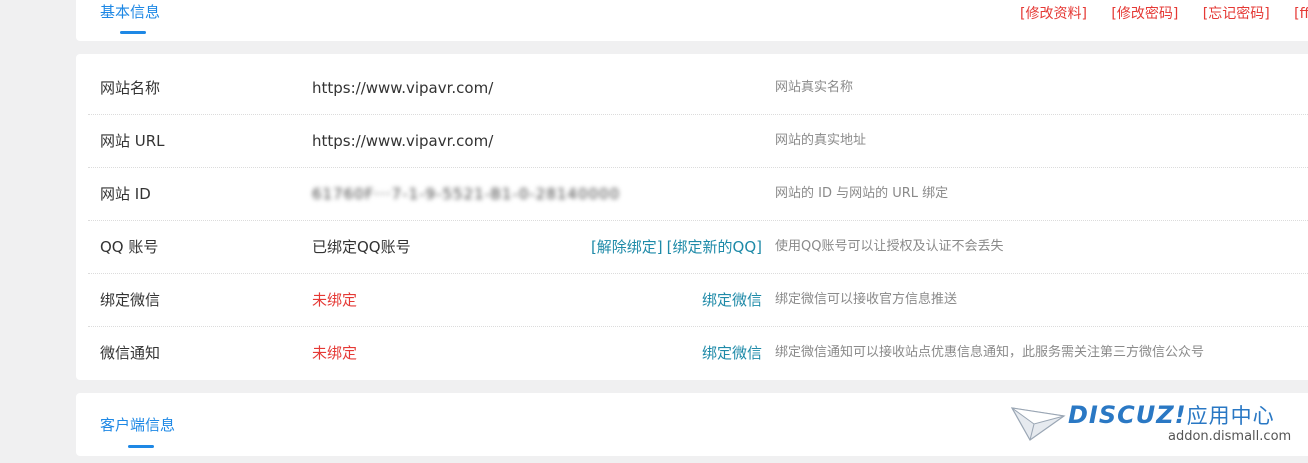  What do you see at coordinates (698, 300) in the screenshot?
I see `table-row-bind-wechat: 绑定微信 未绑定 绑定微信 绑定微信可以接收官方信息推送` at bounding box center [698, 300].